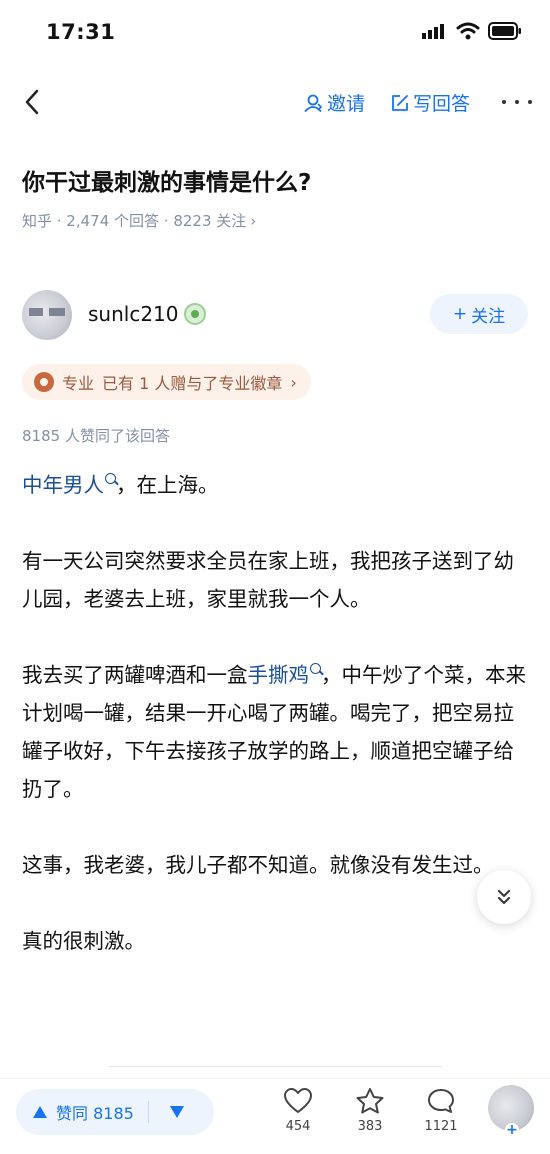 The height and width of the screenshot is (1154, 550). I want to click on author-badge-icon, so click(195, 314).